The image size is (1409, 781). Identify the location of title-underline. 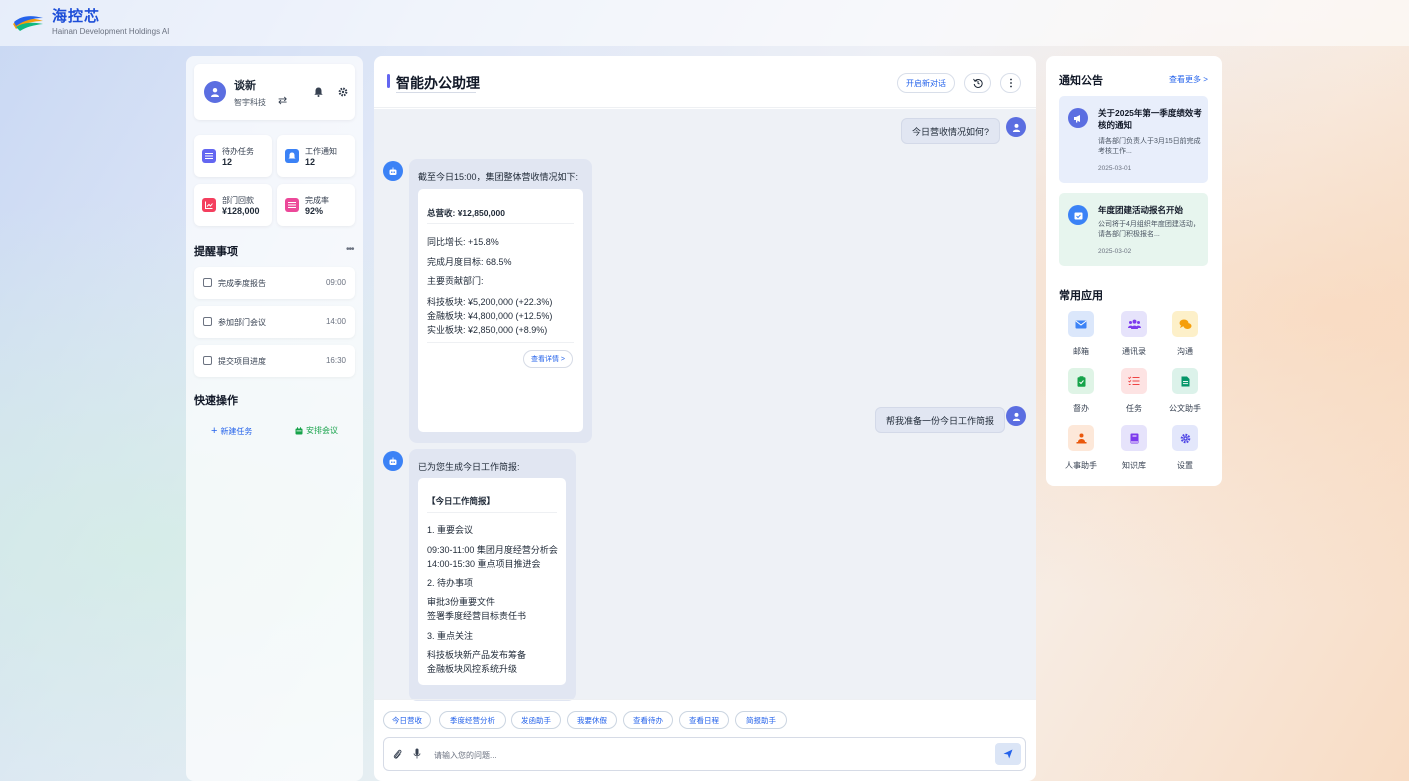
(436, 92).